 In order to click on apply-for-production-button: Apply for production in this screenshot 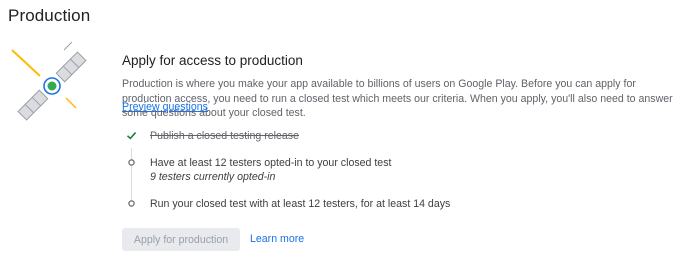, I will do `click(181, 239)`.